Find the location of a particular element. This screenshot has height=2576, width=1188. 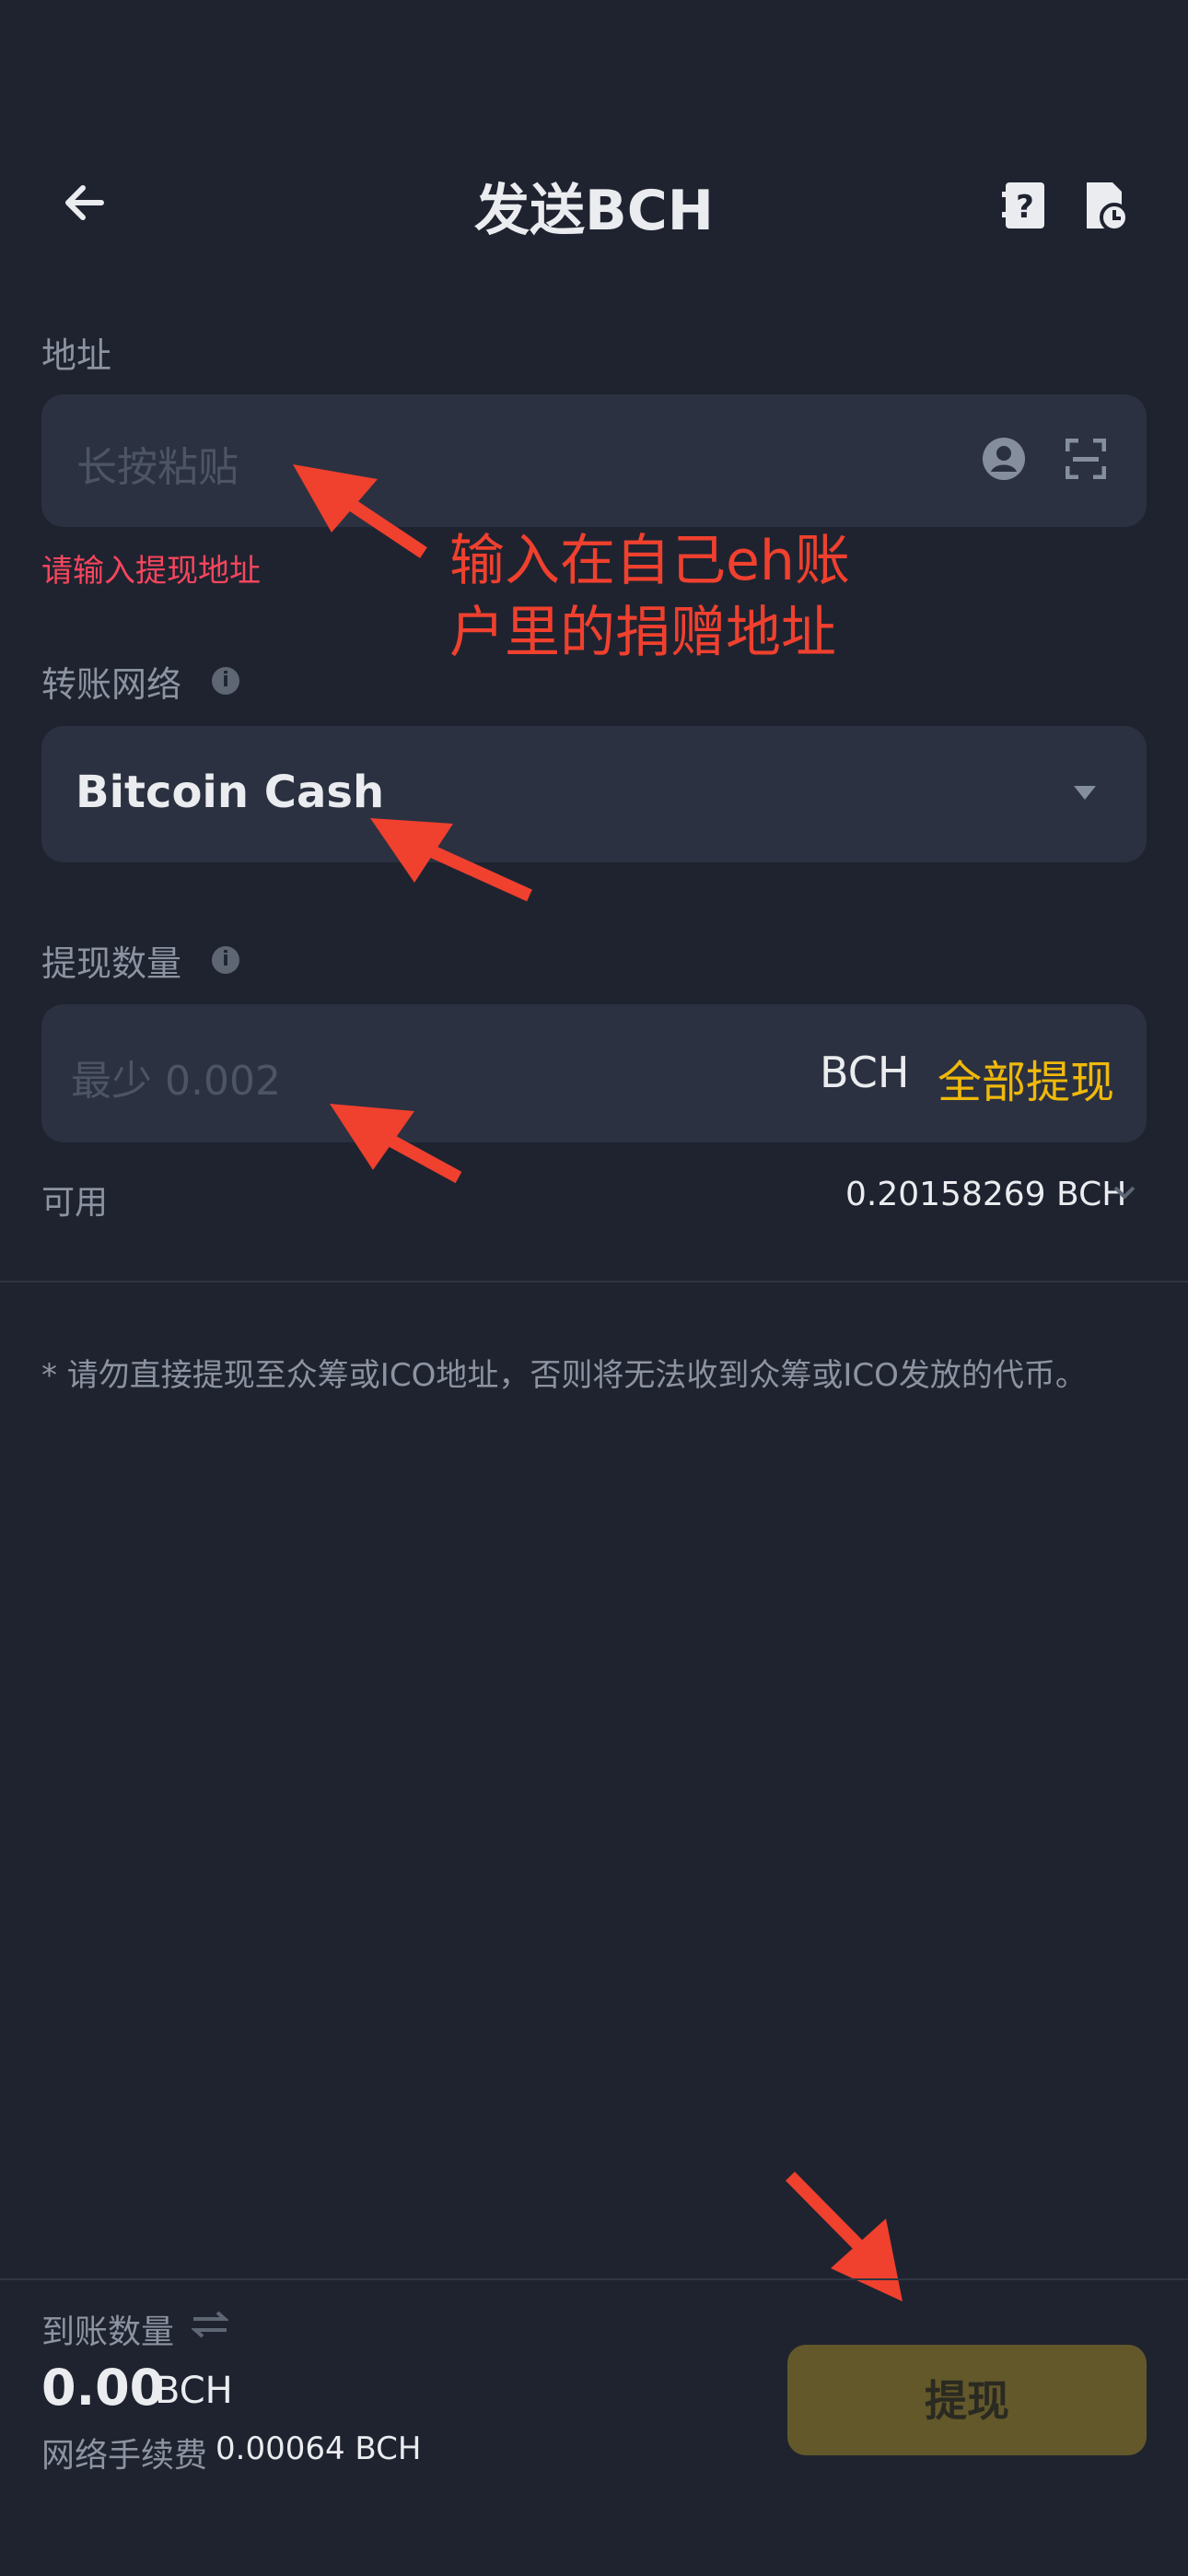

footer-divider is located at coordinates (594, 2279).